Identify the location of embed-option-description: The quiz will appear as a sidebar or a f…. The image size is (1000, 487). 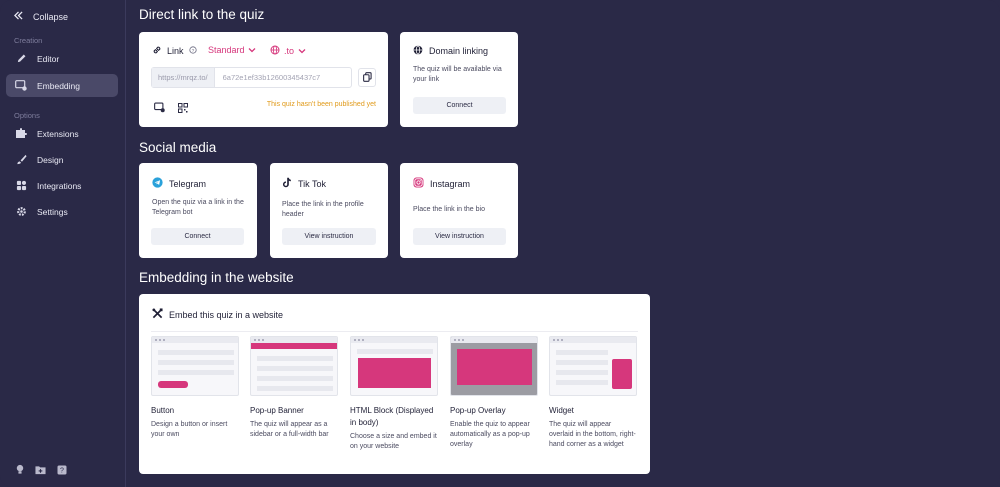
(289, 429).